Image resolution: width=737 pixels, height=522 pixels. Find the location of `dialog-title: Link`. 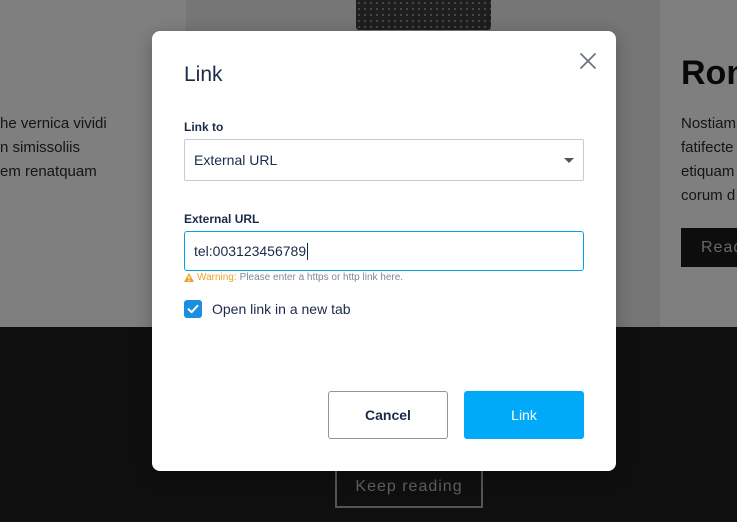

dialog-title: Link is located at coordinates (203, 74).